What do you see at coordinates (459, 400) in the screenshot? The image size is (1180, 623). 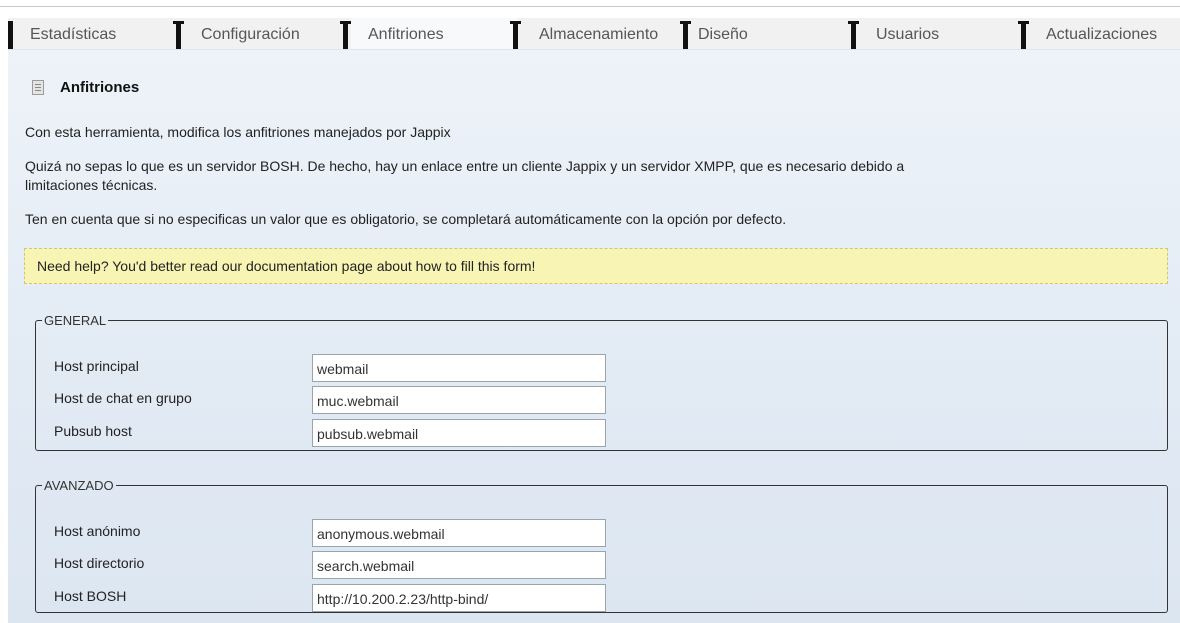 I see `host-chat-grupo-input` at bounding box center [459, 400].